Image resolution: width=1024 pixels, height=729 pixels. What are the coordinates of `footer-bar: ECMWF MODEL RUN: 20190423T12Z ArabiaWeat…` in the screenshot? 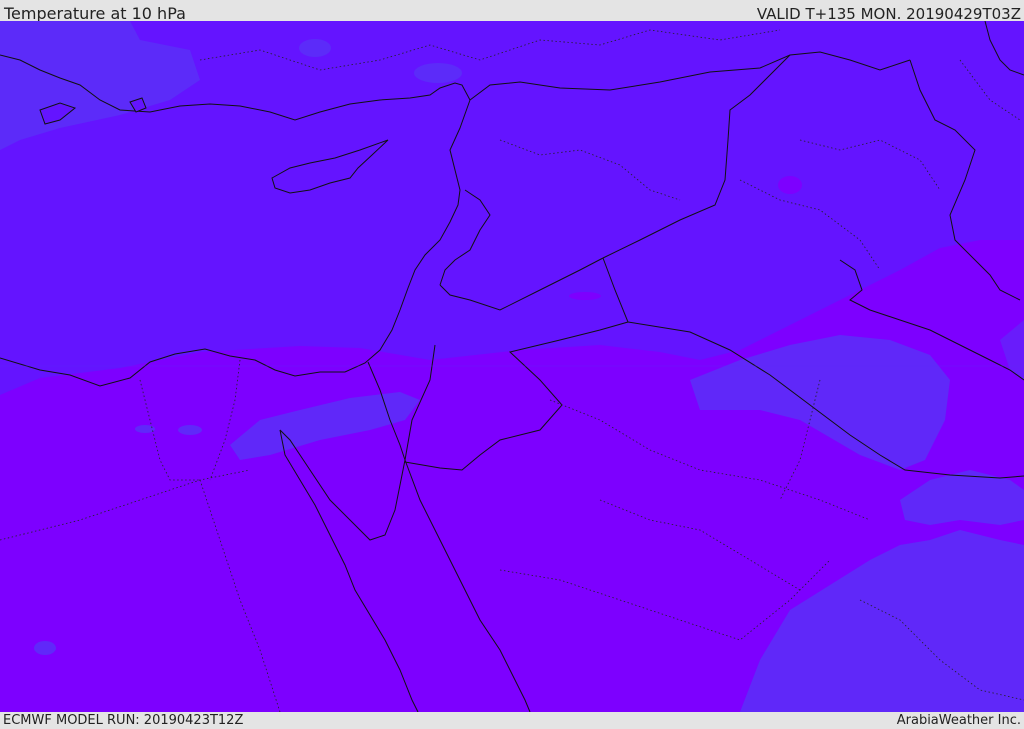 It's located at (512, 720).